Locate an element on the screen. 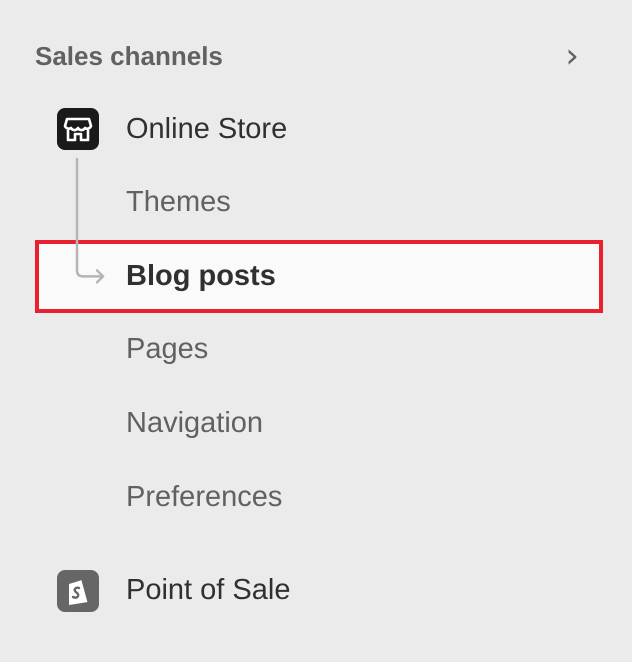 The width and height of the screenshot is (632, 662). shopping-bag-icon is located at coordinates (78, 591).